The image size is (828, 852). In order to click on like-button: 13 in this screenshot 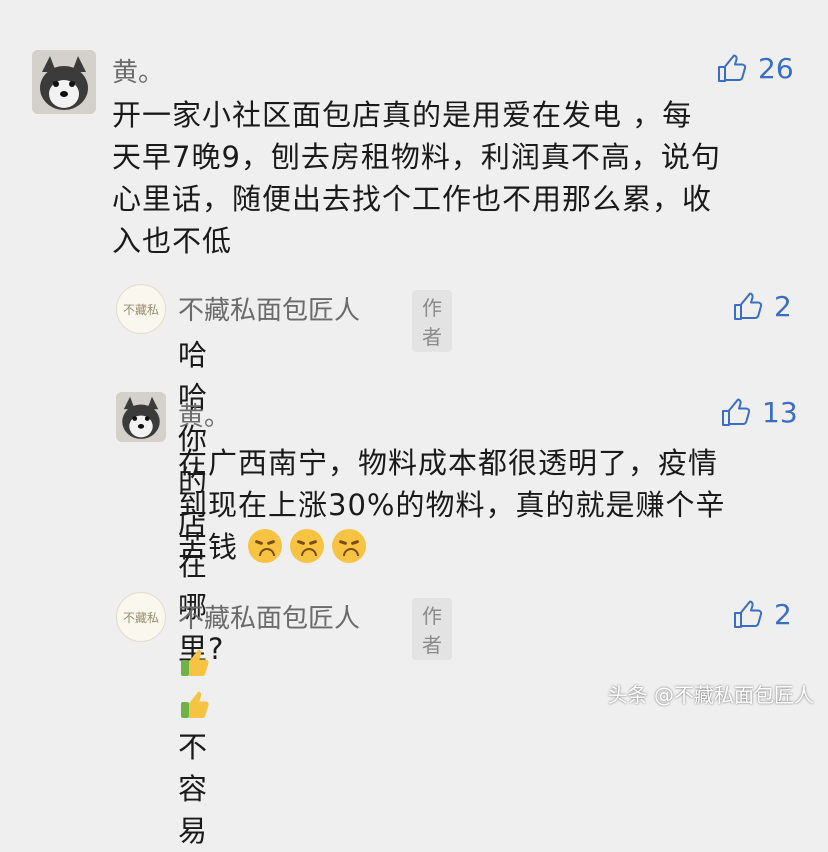, I will do `click(759, 412)`.